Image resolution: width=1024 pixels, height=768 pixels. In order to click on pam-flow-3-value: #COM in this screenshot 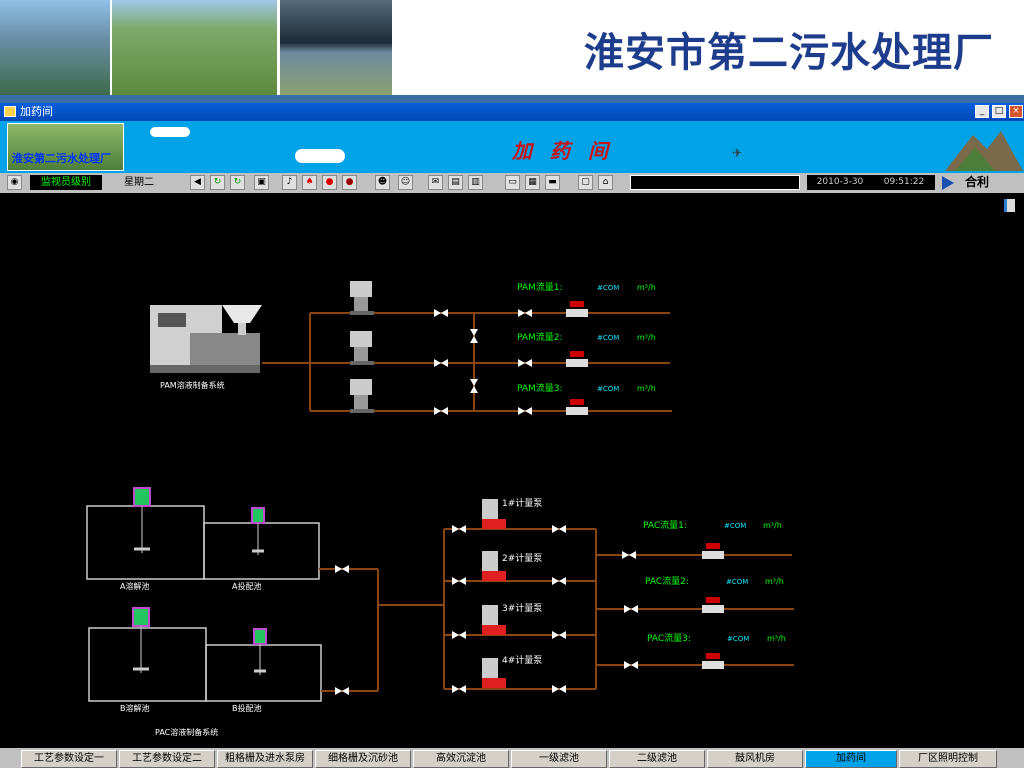, I will do `click(608, 389)`.